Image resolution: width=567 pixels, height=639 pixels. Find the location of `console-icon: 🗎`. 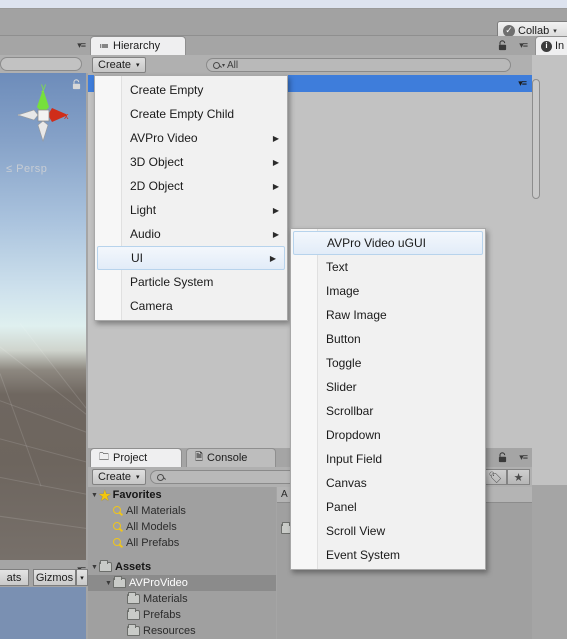

console-icon: 🗎 is located at coordinates (199, 457).